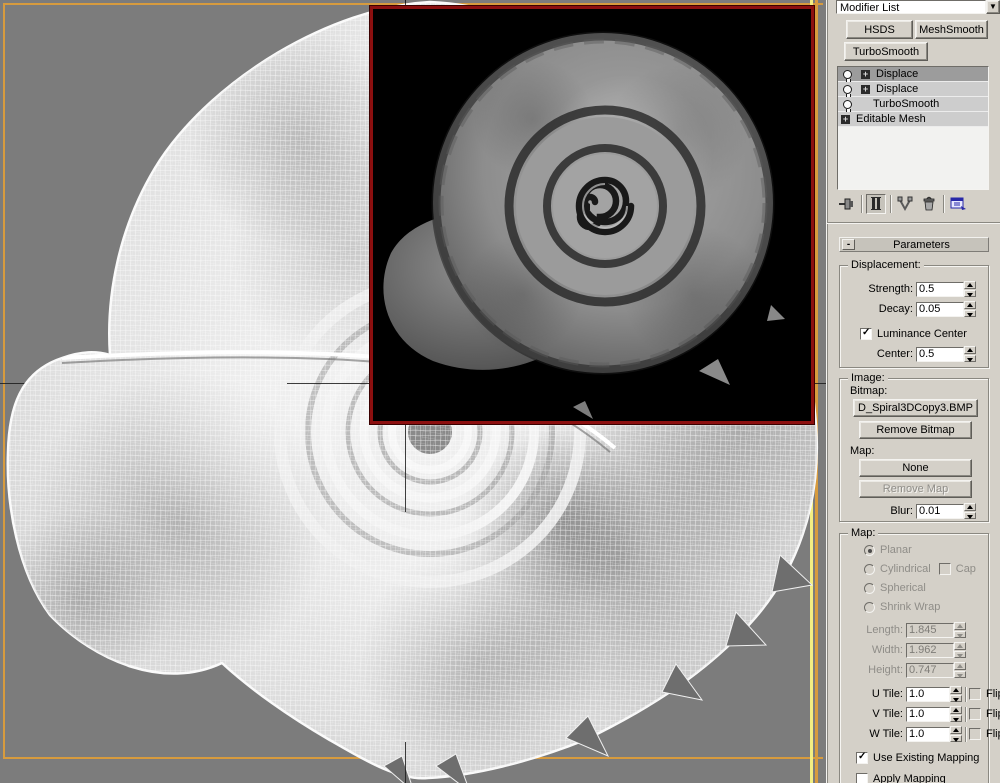 The height and width of the screenshot is (783, 1000). What do you see at coordinates (993, 694) in the screenshot?
I see `u-flip-label: Flip` at bounding box center [993, 694].